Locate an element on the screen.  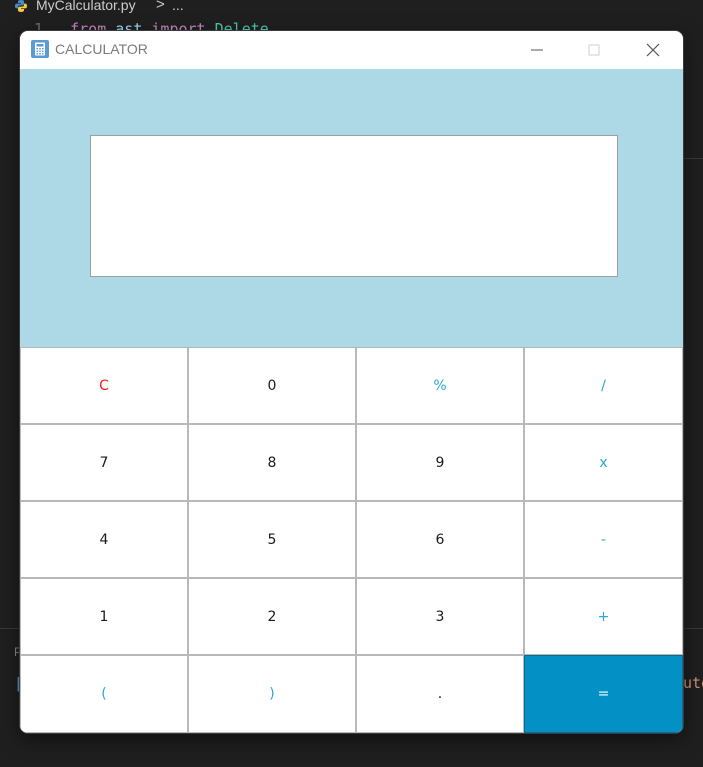
decimal-button: . is located at coordinates (440, 694).